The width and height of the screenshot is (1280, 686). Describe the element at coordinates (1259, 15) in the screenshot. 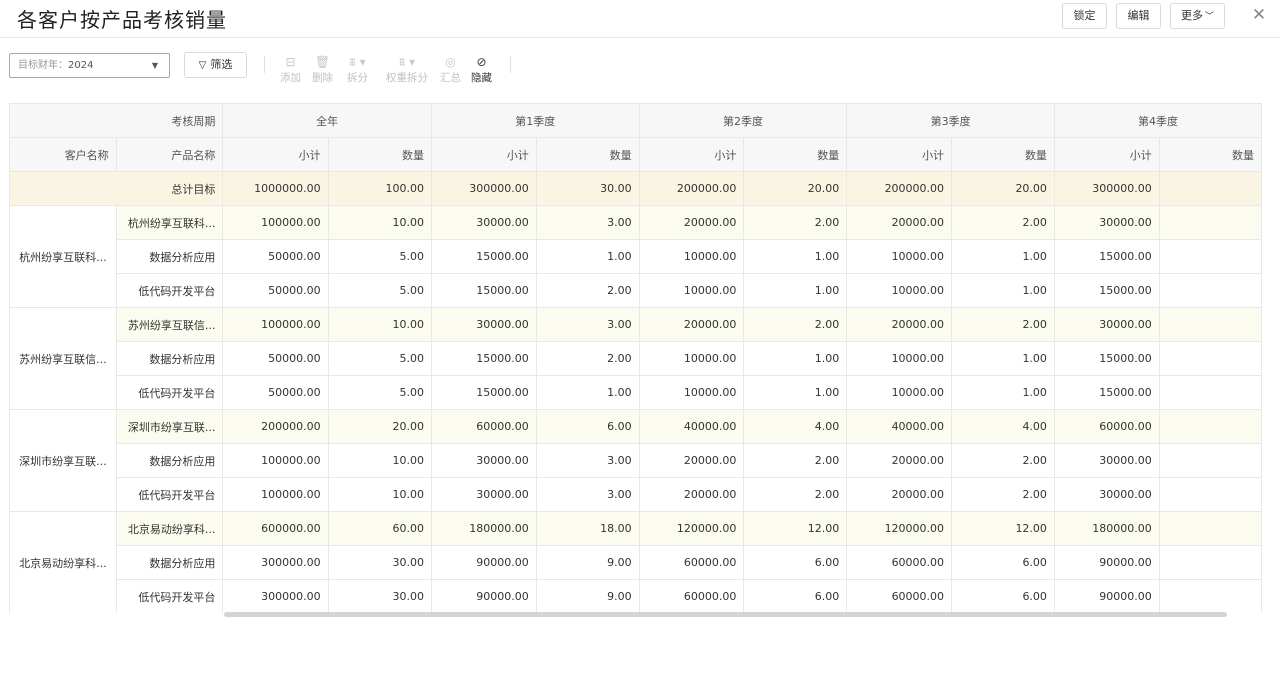

I see `close-icon: ✕` at that location.